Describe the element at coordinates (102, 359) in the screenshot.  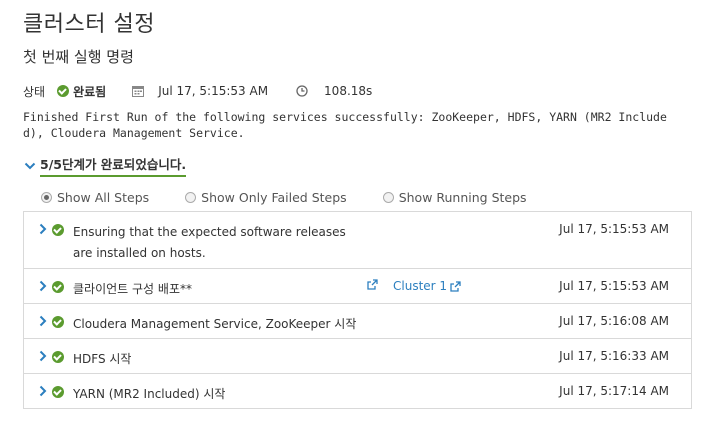
I see `step-description: HDFS 시작` at that location.